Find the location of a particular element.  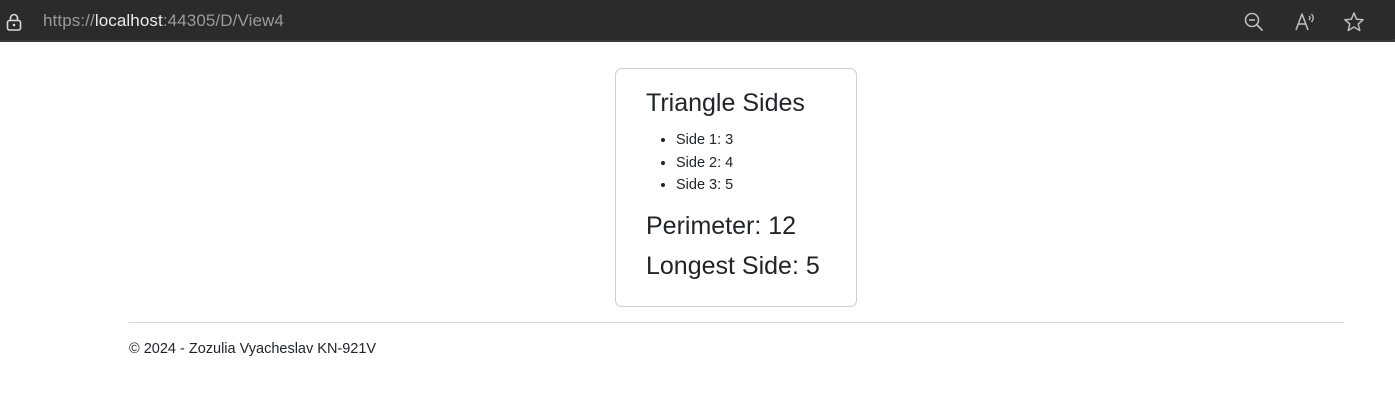

url-text: https://localhost:44305/D/View4 is located at coordinates (163, 21).